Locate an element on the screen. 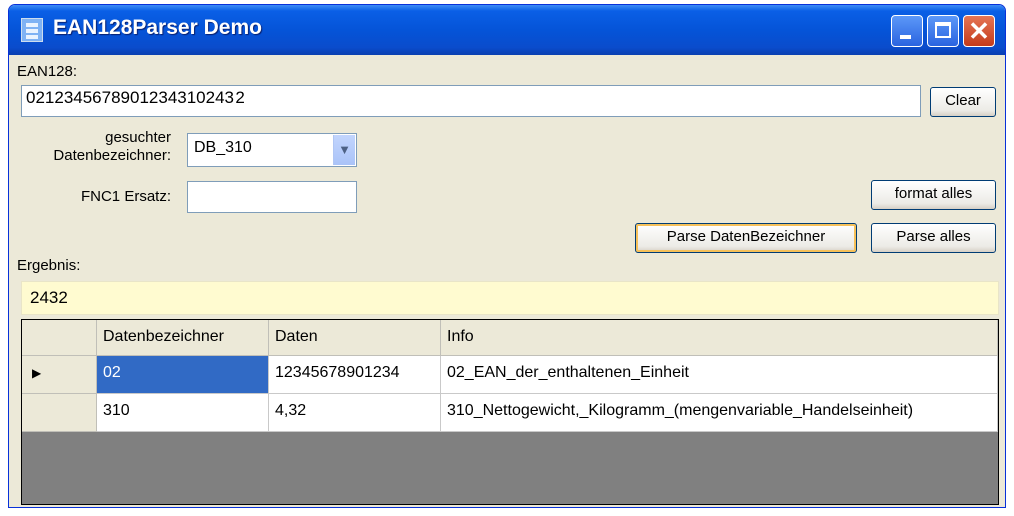  table-cell: 02 is located at coordinates (183, 375).